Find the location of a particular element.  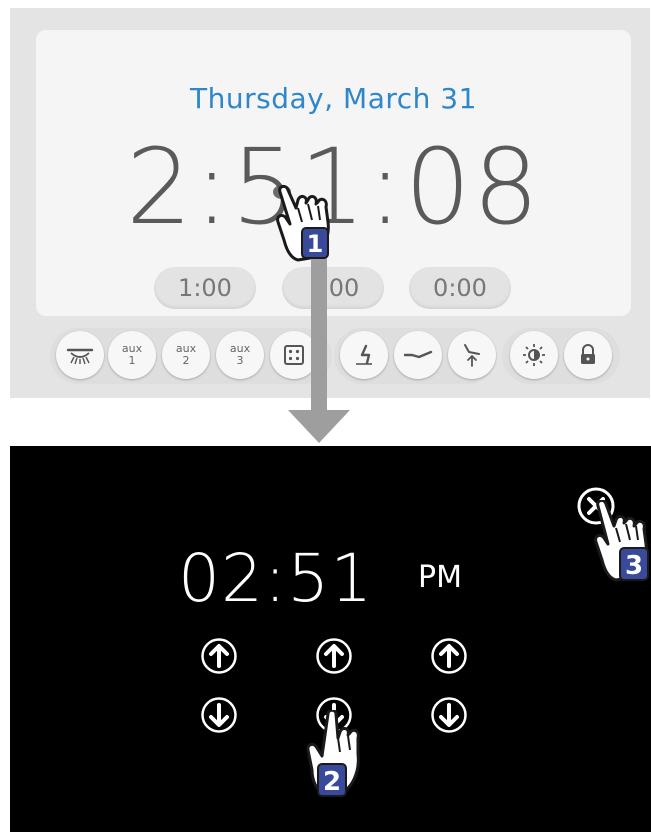

aux-2-button: aux 2 is located at coordinates (186, 355).